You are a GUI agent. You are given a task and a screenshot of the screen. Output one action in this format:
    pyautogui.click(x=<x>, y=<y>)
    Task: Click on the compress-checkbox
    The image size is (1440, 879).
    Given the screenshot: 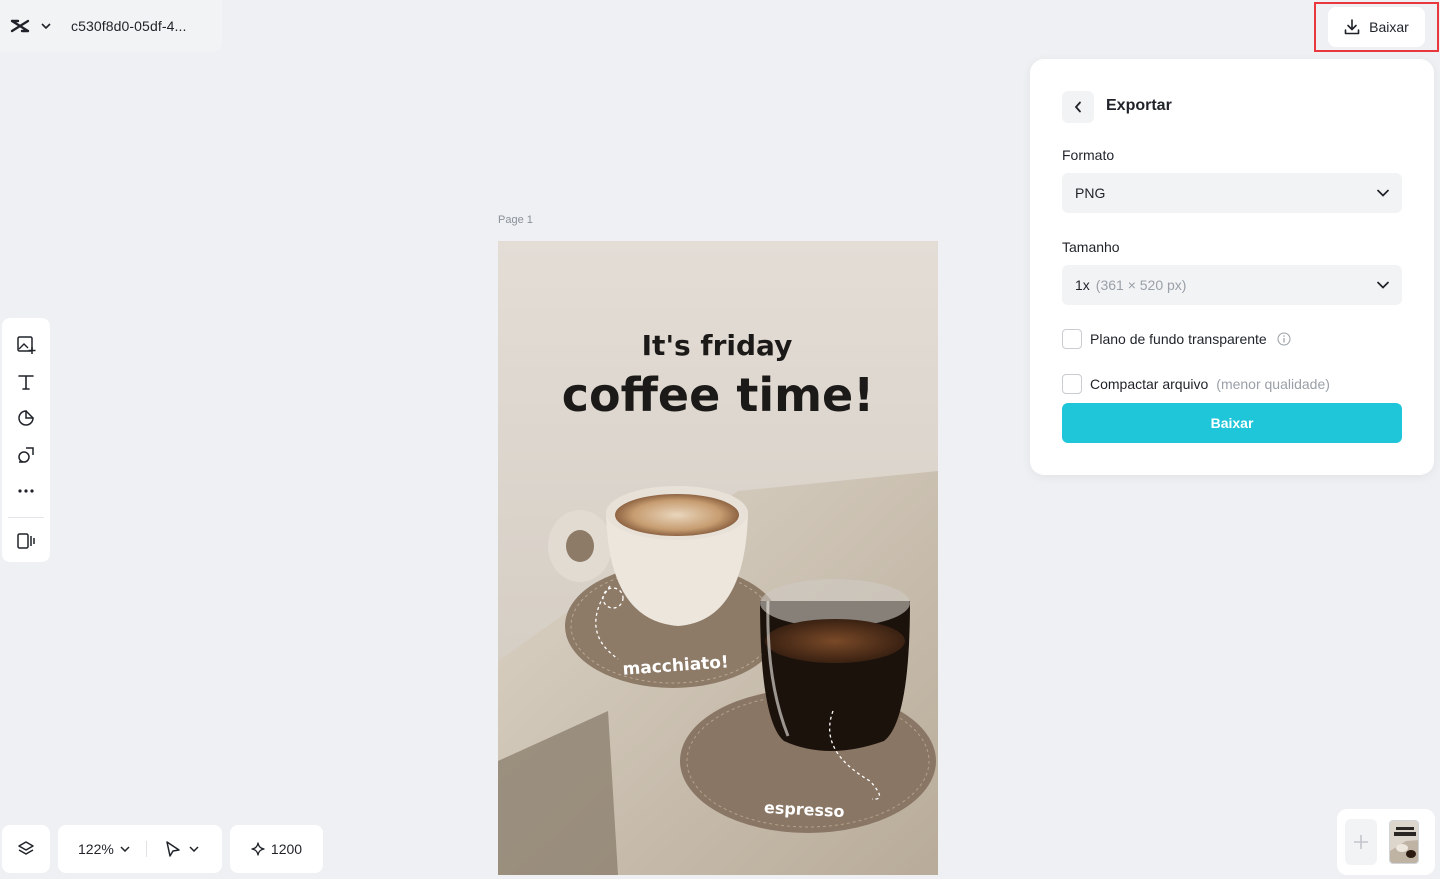 What is the action you would take?
    pyautogui.click(x=1072, y=384)
    